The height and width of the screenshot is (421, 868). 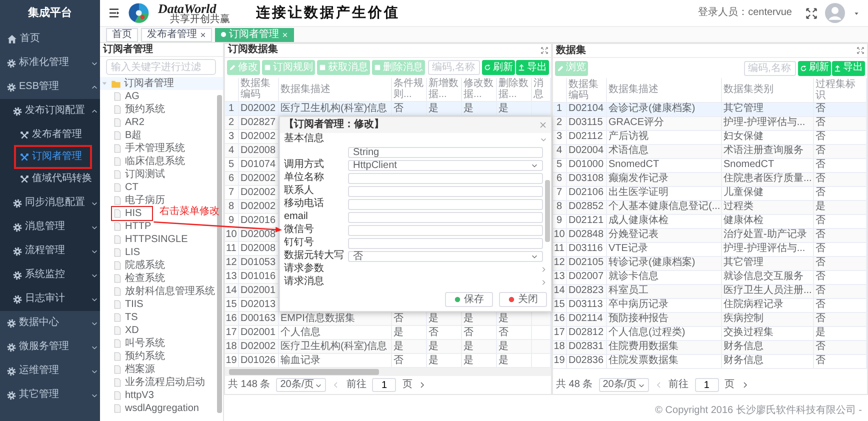 I want to click on close-icon, so click(x=203, y=35).